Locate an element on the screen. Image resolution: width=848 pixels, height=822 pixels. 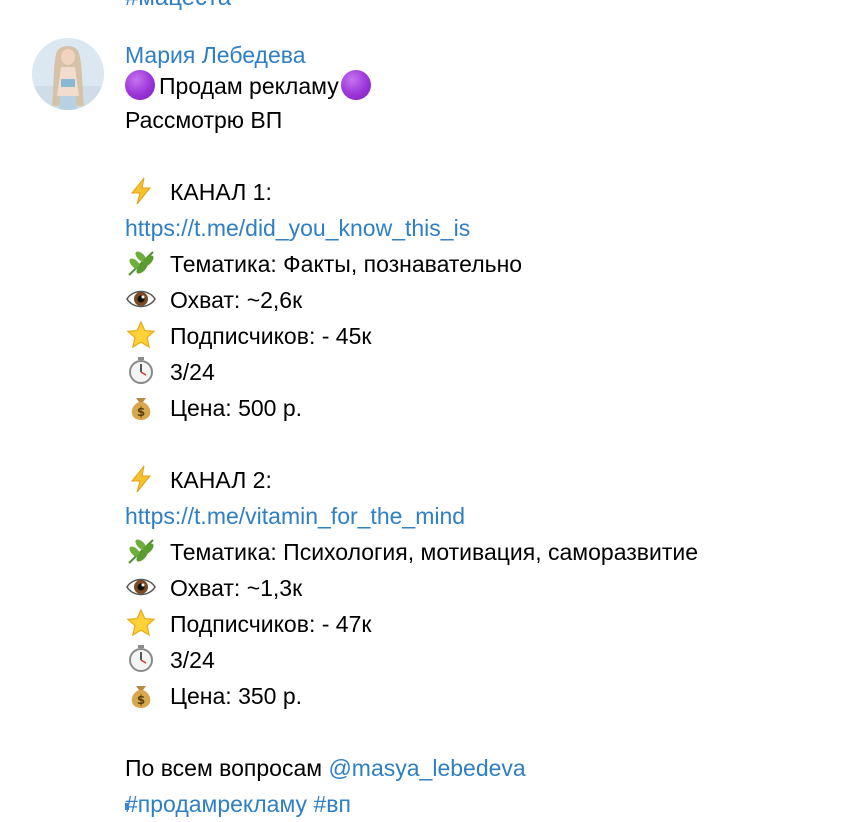
channel-2-heading: КАНАЛ 2: is located at coordinates (221, 480).